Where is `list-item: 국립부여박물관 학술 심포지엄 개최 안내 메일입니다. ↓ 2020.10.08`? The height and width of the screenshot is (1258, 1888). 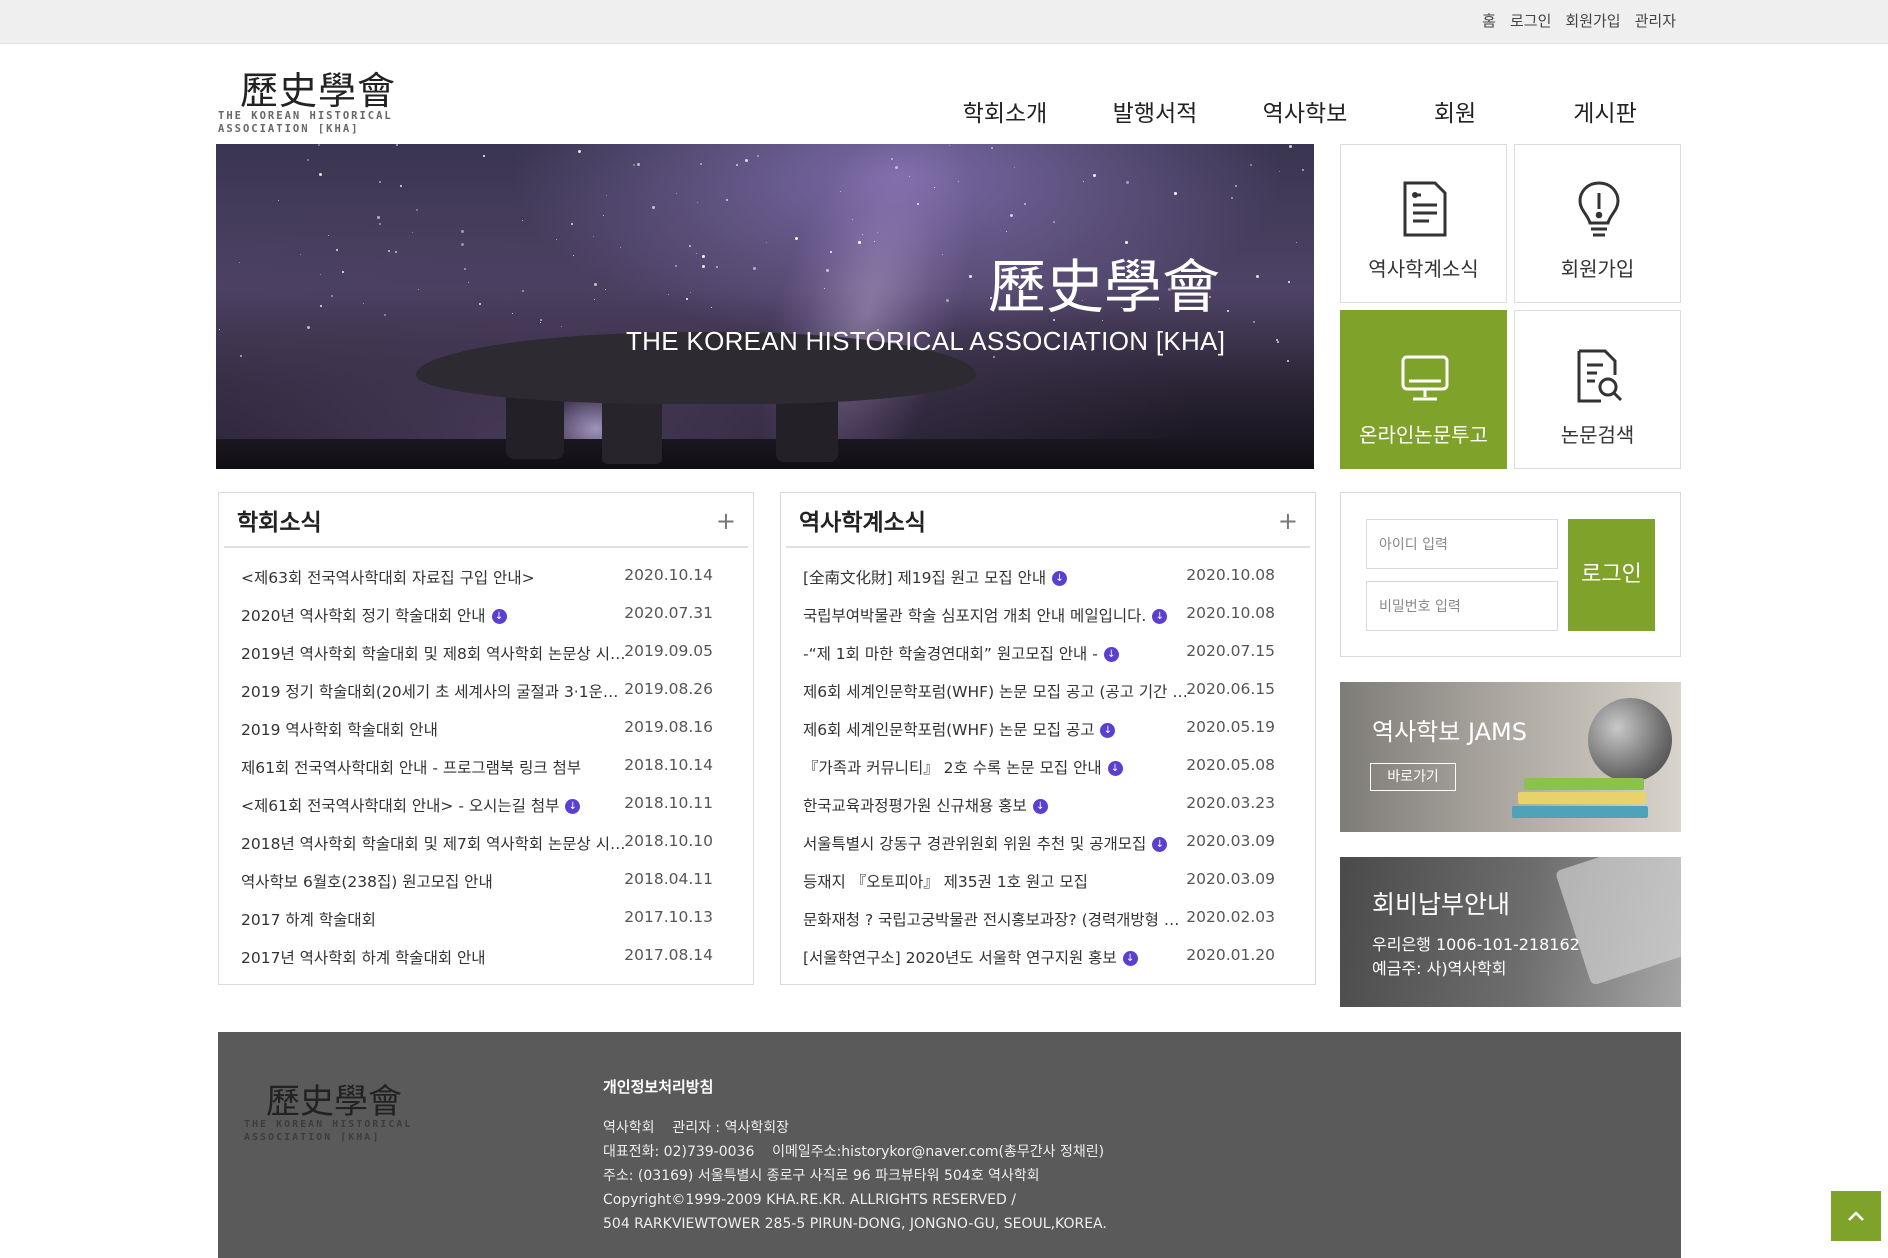 list-item: 국립부여박물관 학술 심포지엄 개최 안내 메일입니다. ↓ 2020.10.08 is located at coordinates (1048, 613).